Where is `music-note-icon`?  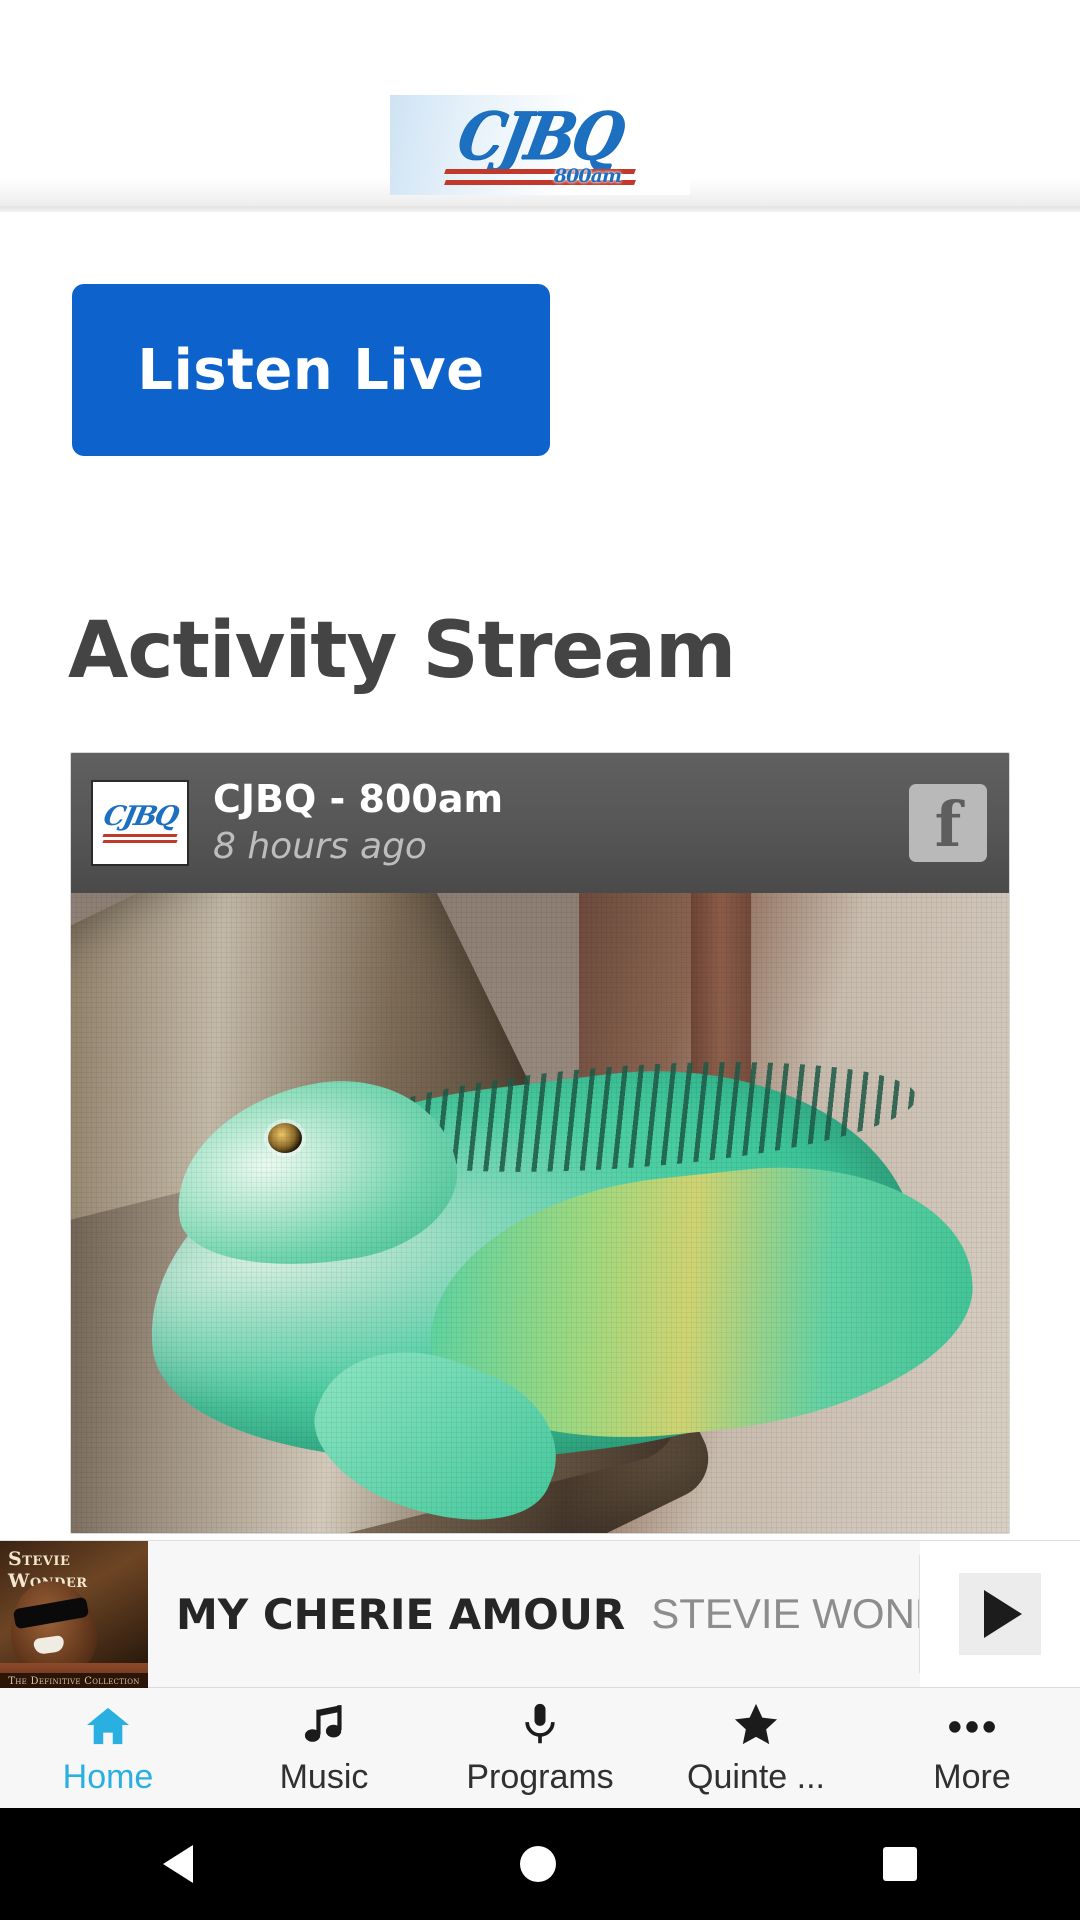 music-note-icon is located at coordinates (324, 1723).